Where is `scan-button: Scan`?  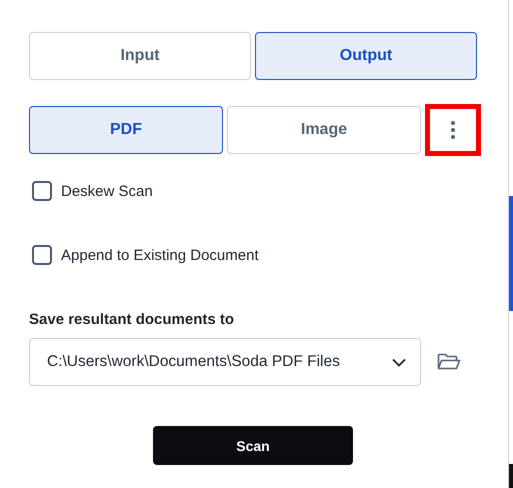
scan-button: Scan is located at coordinates (253, 445).